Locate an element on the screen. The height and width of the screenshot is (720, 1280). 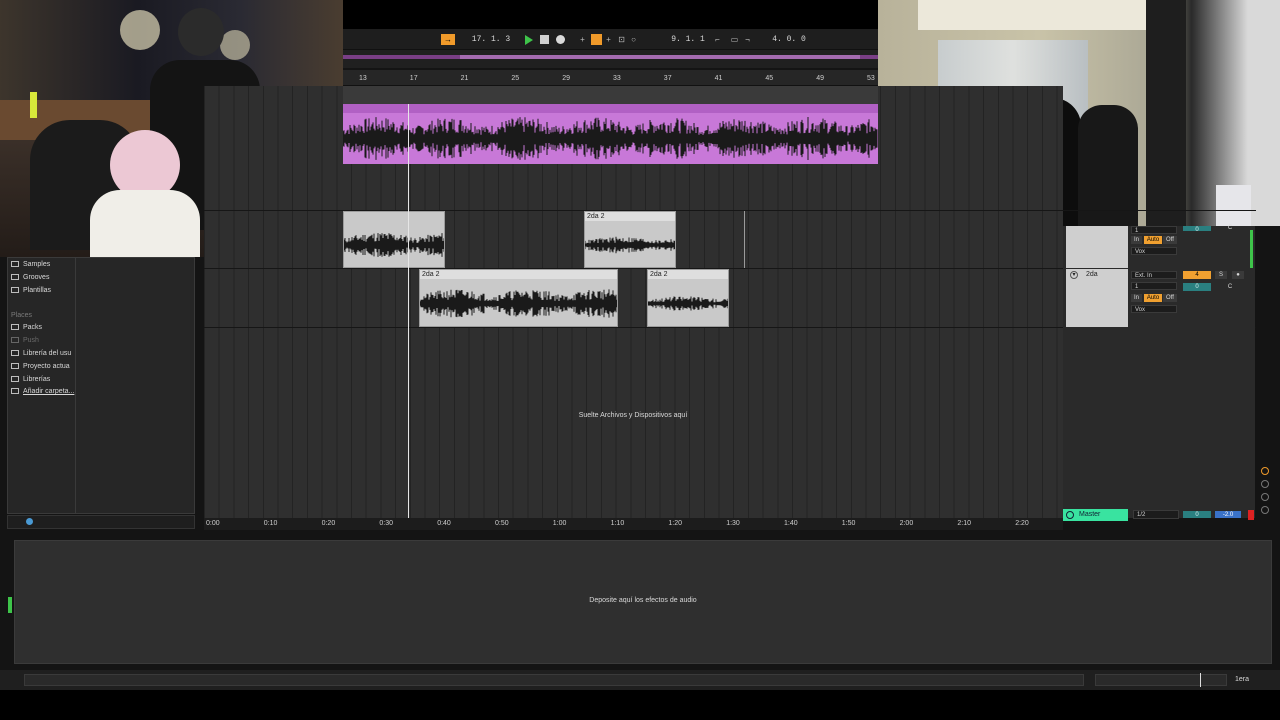
fold-track-icon: ▾ is located at coordinates (1074, 275).